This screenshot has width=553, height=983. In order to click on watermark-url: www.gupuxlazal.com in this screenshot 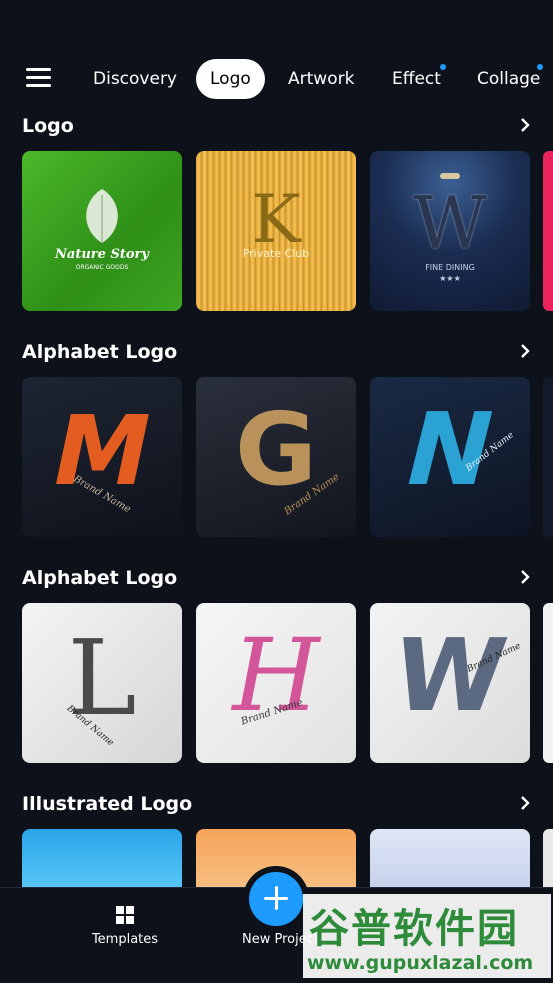, I will do `click(420, 963)`.